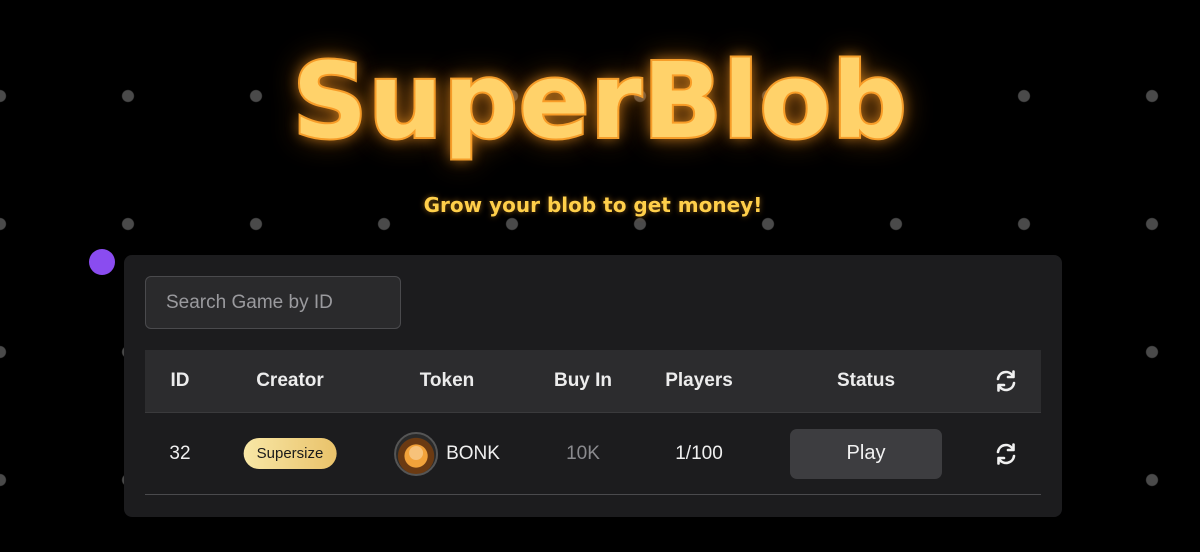 The width and height of the screenshot is (1200, 552). I want to click on header-creator: Creator, so click(290, 380).